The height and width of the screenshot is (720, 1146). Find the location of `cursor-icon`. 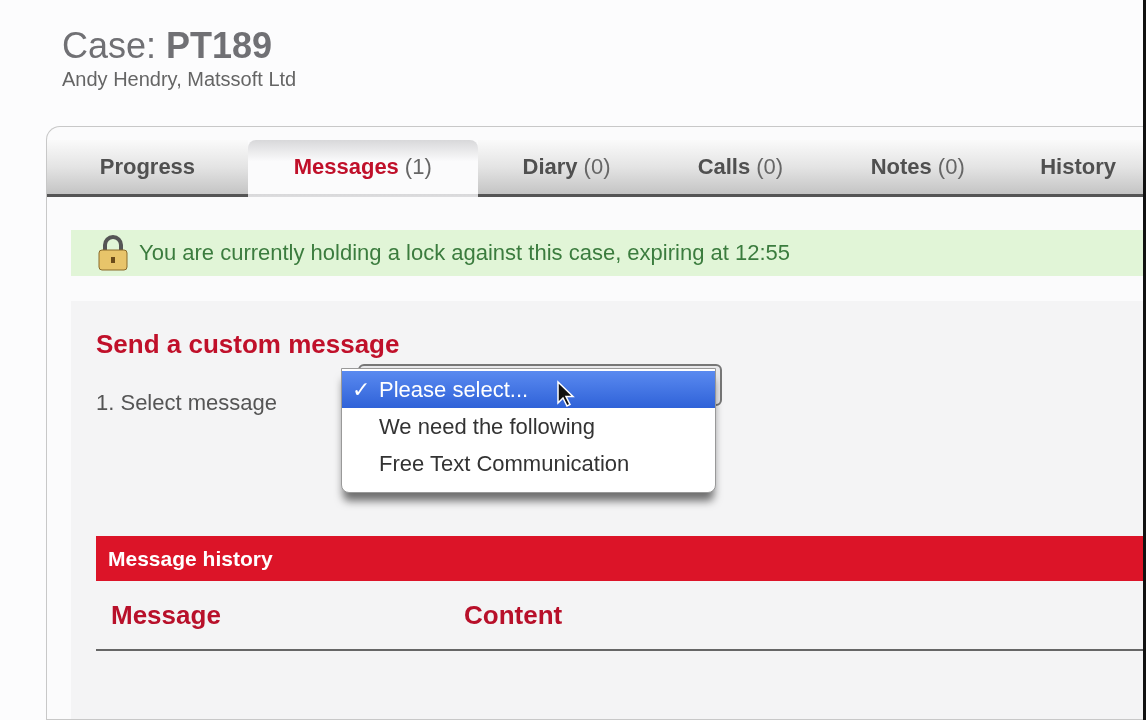

cursor-icon is located at coordinates (566, 394).